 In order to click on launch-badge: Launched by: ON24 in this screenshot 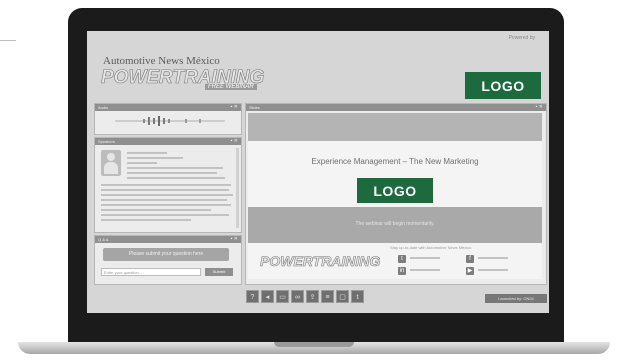, I will do `click(516, 298)`.